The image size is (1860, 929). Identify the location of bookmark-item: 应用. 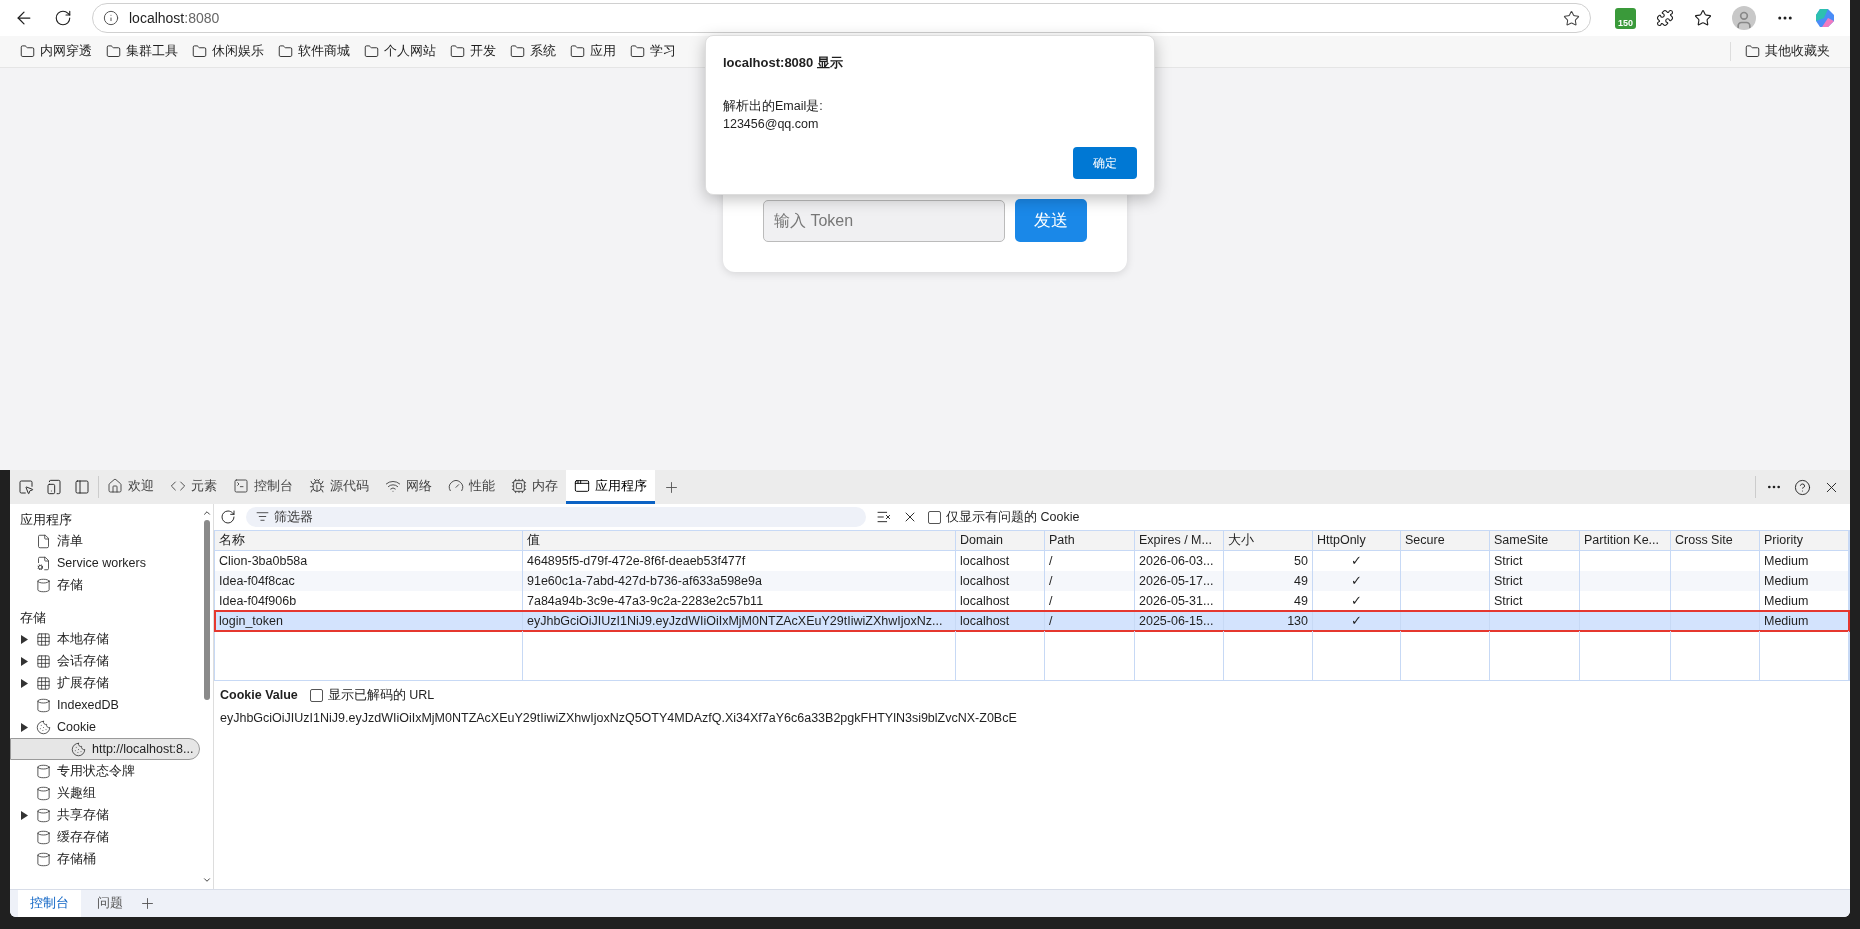
(593, 51).